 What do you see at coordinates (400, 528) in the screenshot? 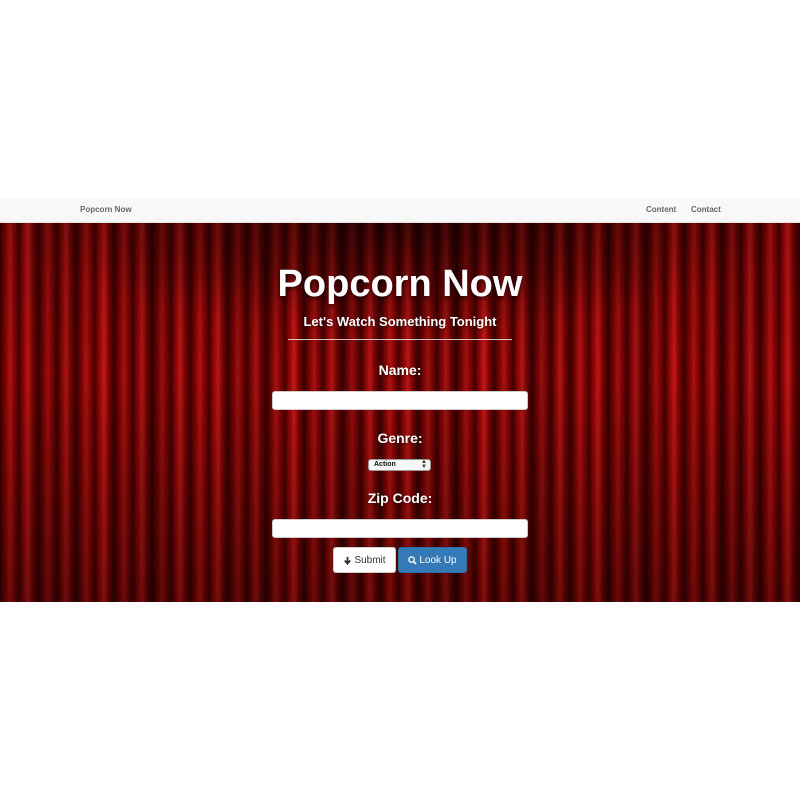
I see `zip-code-input` at bounding box center [400, 528].